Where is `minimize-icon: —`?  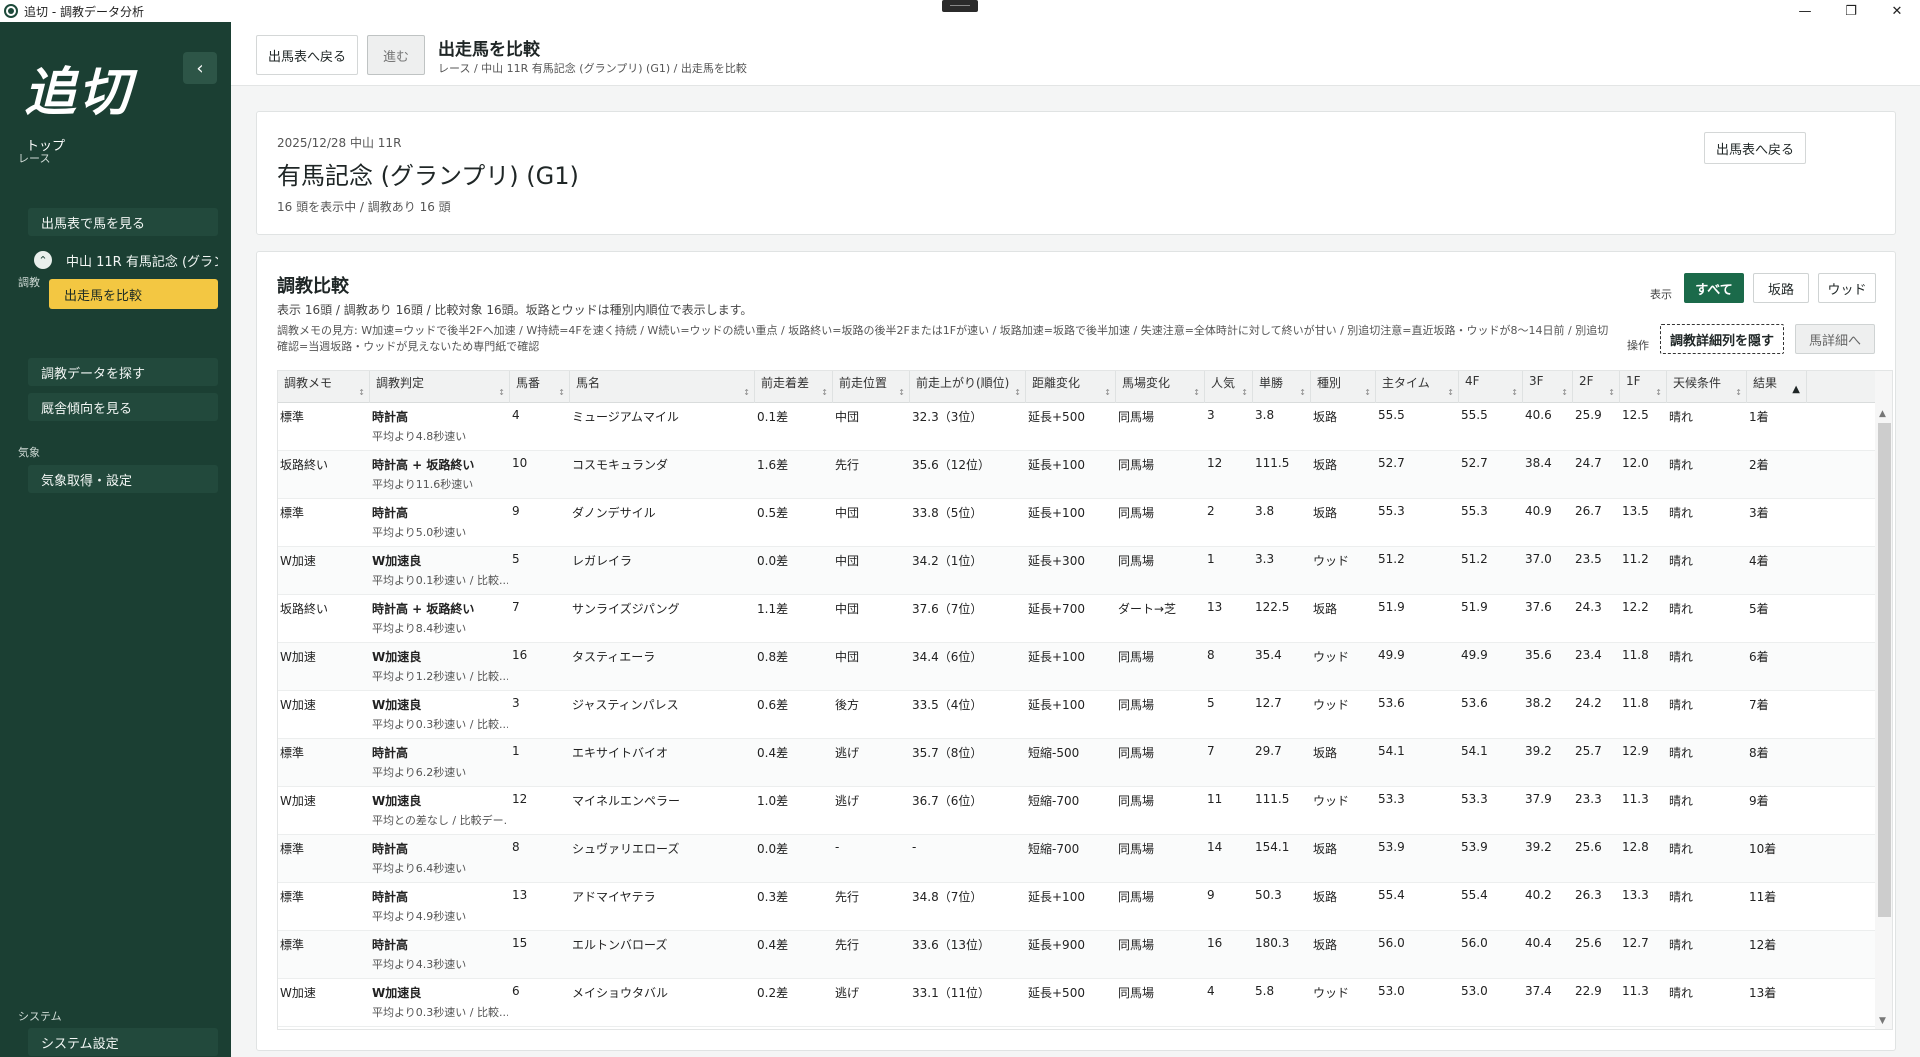 minimize-icon: — is located at coordinates (1805, 11).